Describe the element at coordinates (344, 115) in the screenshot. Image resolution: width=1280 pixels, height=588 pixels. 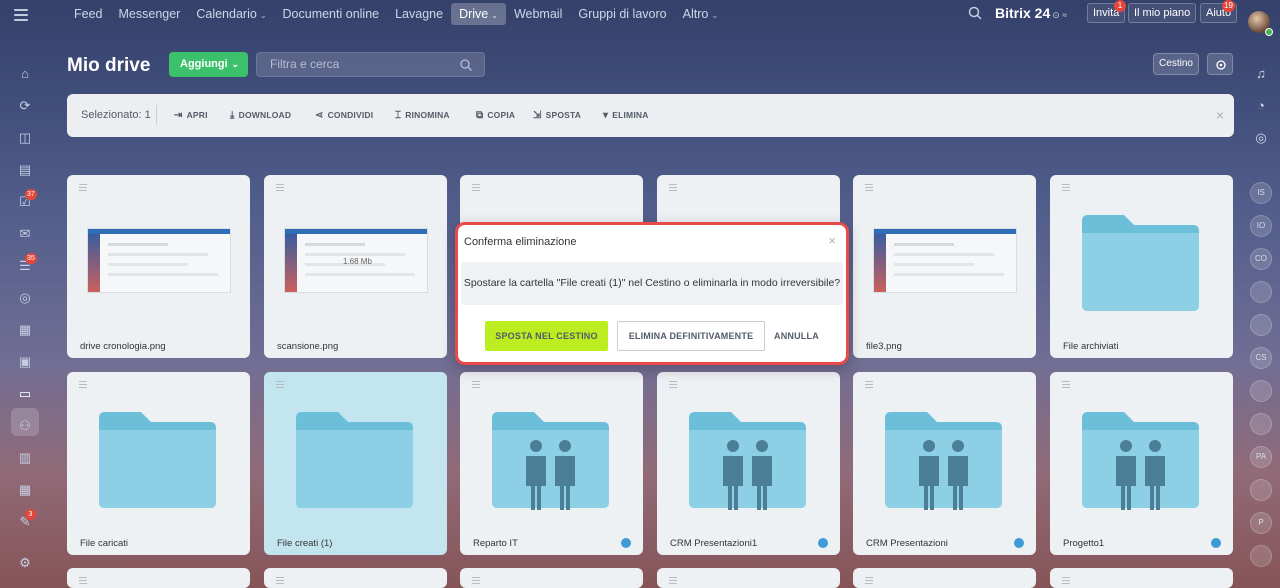
I see `toolbar-condividi-button: ⋖ CONDIVIDI` at that location.